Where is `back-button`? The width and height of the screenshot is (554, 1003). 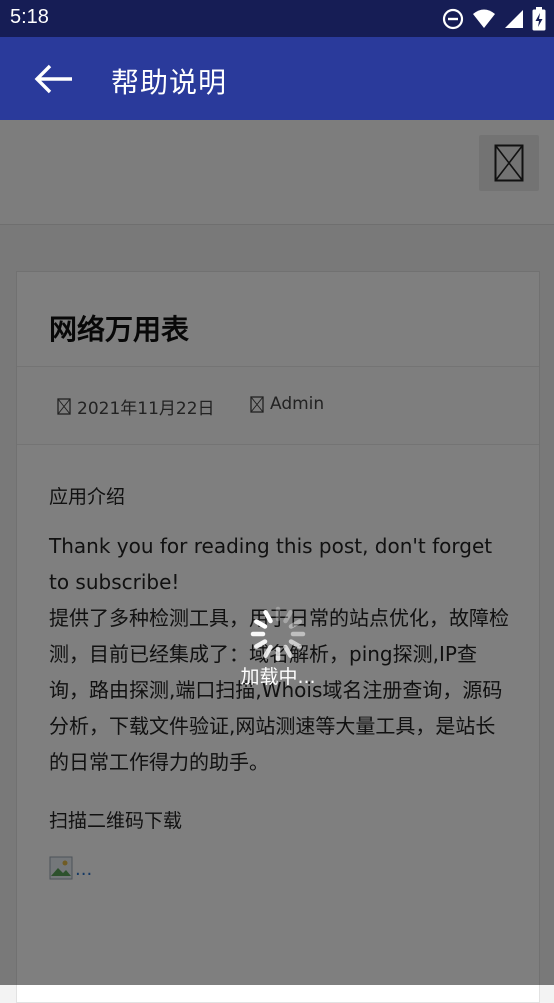
back-button is located at coordinates (54, 79).